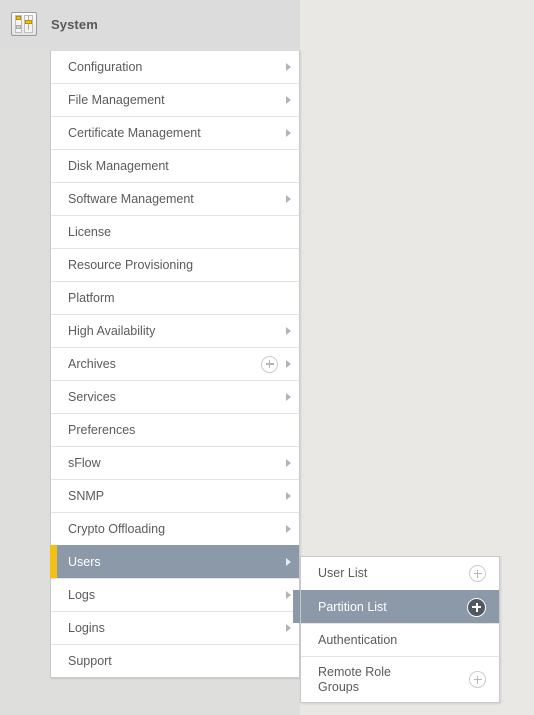  Describe the element at coordinates (150, 24) in the screenshot. I see `module-header: System` at that location.